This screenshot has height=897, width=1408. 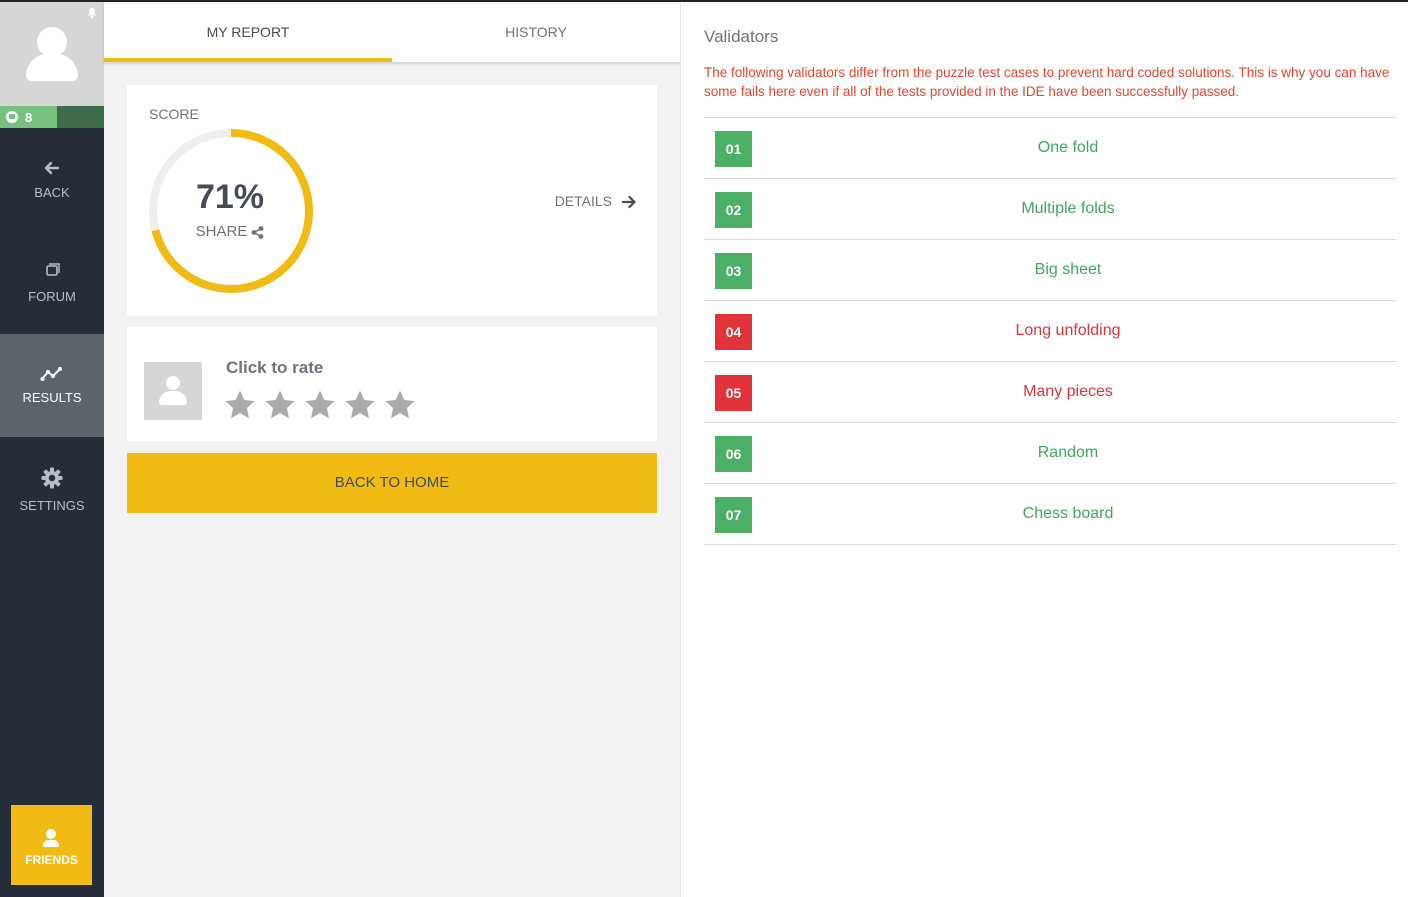 I want to click on tab-label: HISTORY, so click(x=536, y=32).